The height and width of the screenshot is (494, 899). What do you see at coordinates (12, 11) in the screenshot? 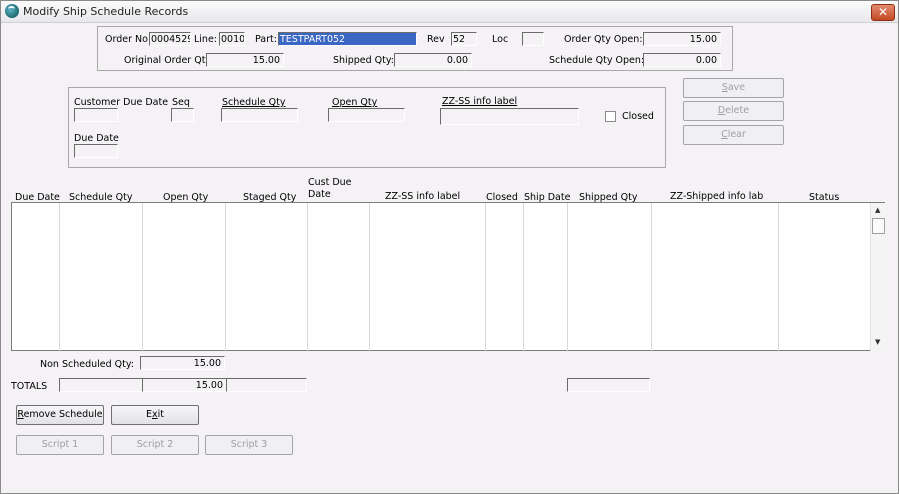
I see `app-icon` at bounding box center [12, 11].